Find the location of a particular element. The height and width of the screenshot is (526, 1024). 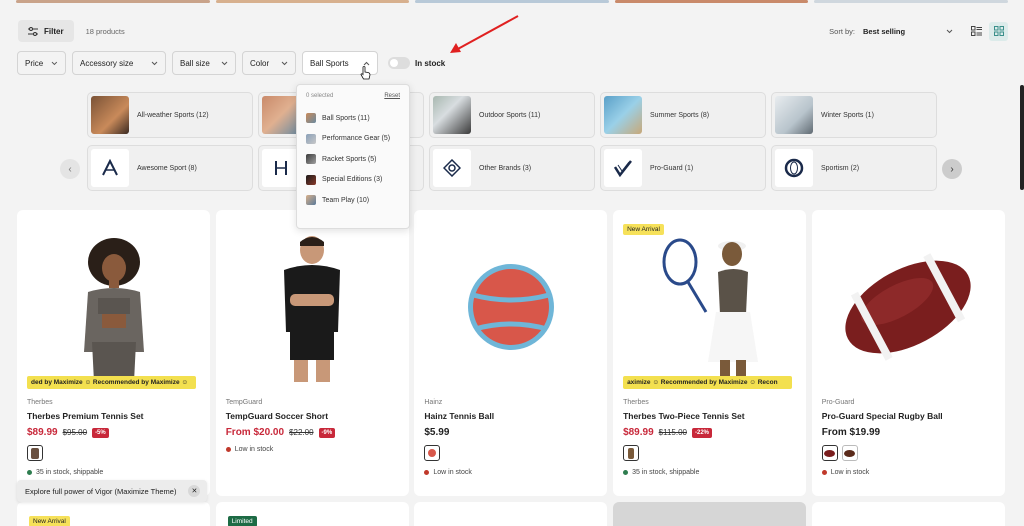

option-label: Team Play (10) is located at coordinates (346, 200).